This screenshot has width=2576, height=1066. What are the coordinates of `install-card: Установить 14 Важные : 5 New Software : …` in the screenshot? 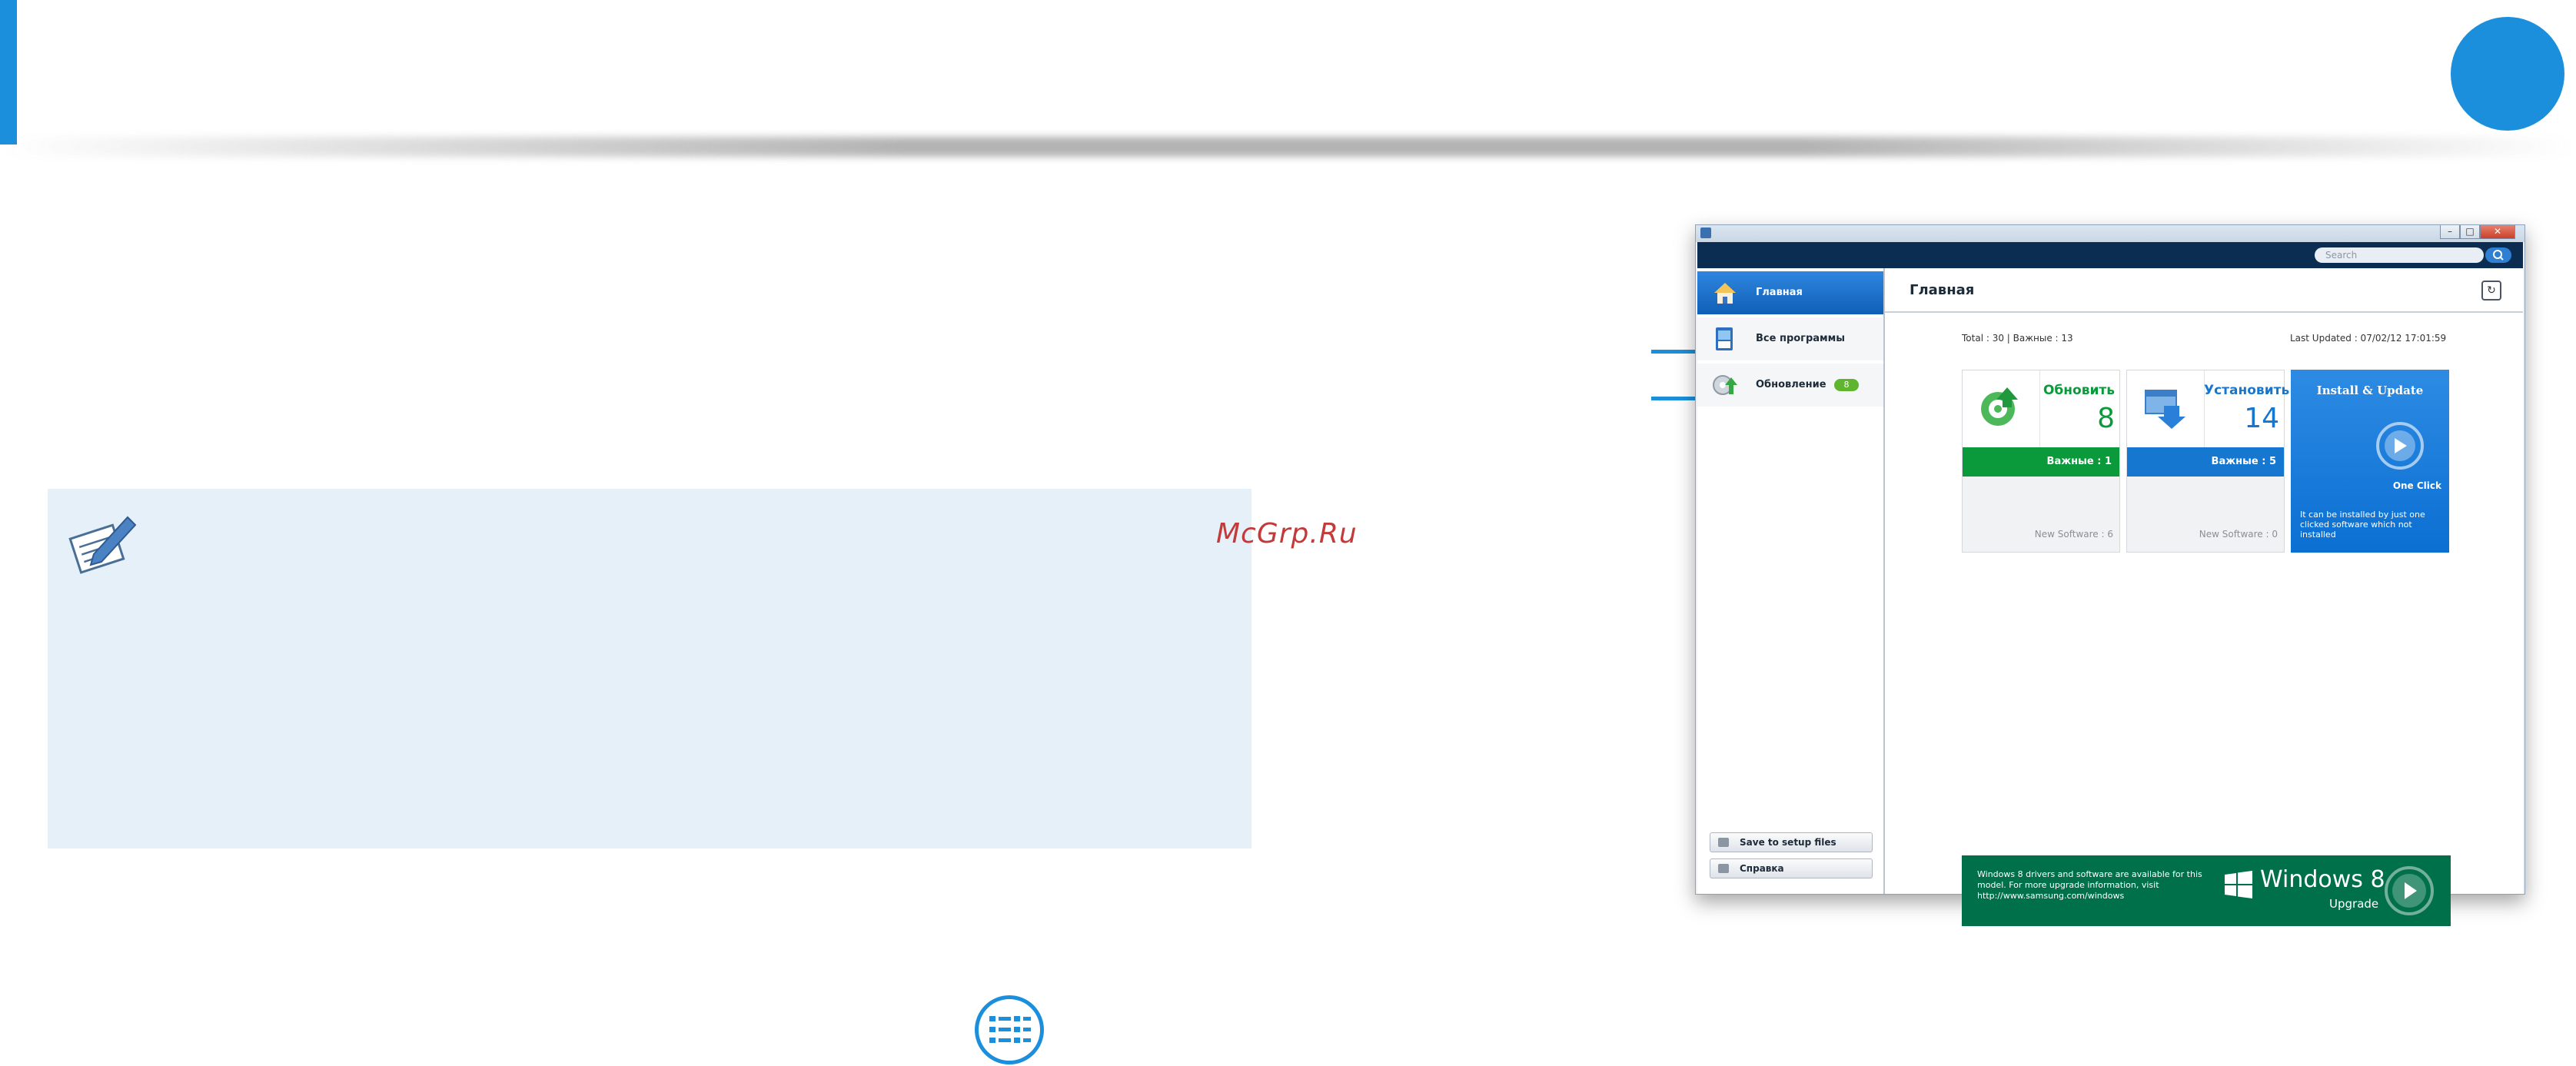 It's located at (2208, 461).